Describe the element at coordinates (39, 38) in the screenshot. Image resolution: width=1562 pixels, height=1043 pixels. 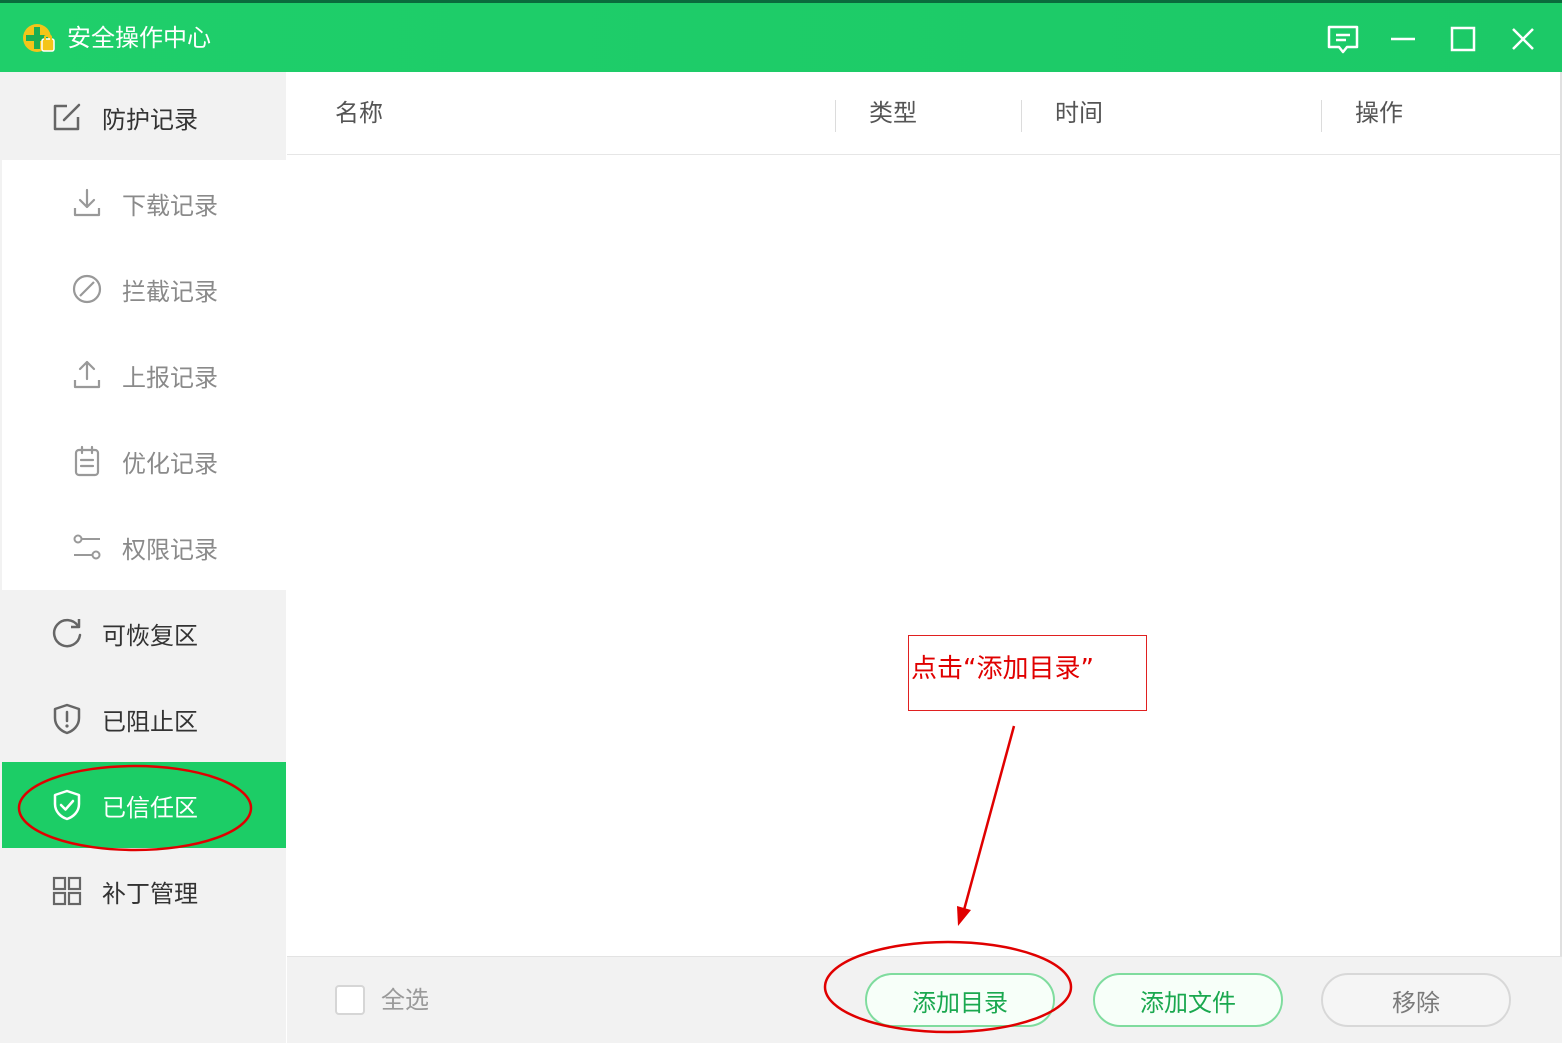
I see `app-logo-icon` at that location.